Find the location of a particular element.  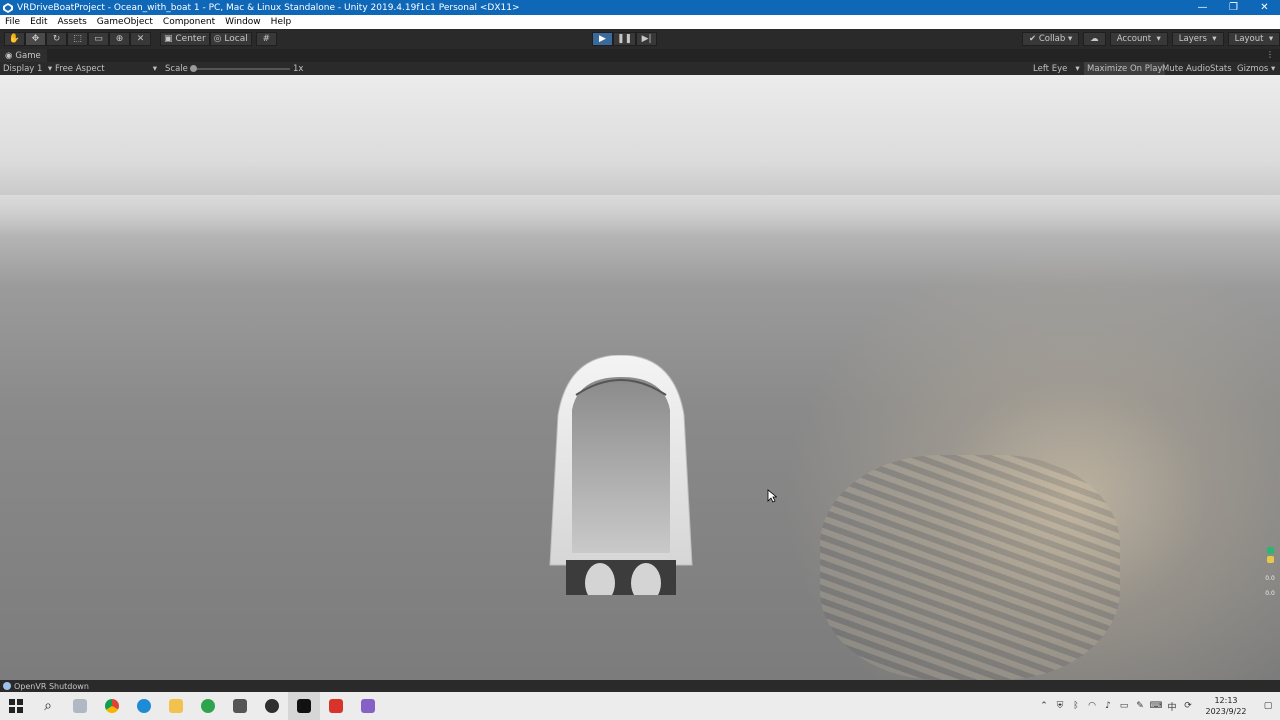

pivot-controls: ▣ Center ◎ Local # is located at coordinates (218, 39).